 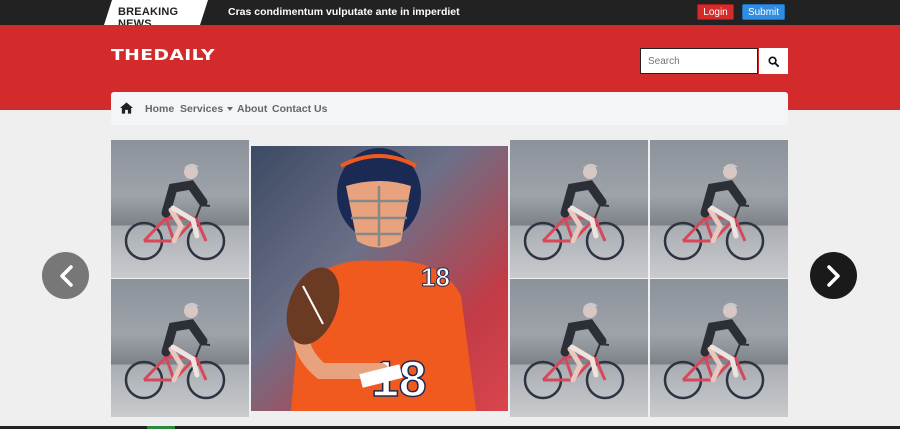 I want to click on nav-item-services: Services, so click(x=207, y=109).